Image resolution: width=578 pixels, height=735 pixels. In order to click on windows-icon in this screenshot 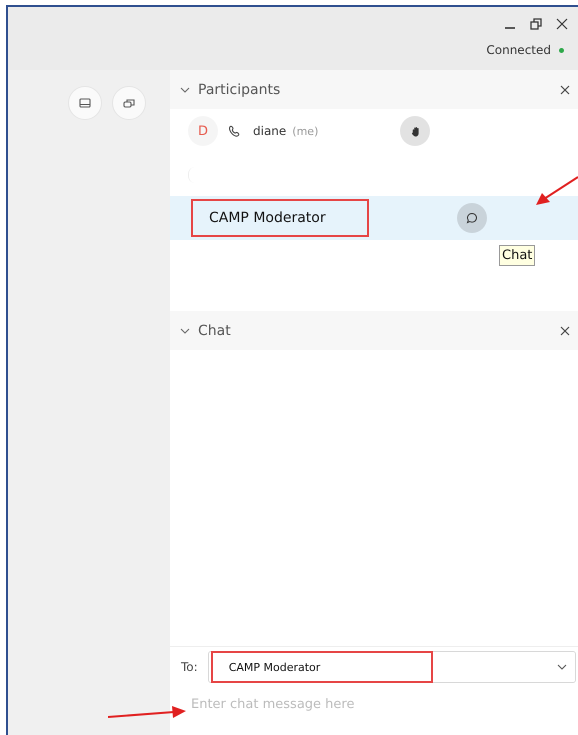, I will do `click(129, 103)`.